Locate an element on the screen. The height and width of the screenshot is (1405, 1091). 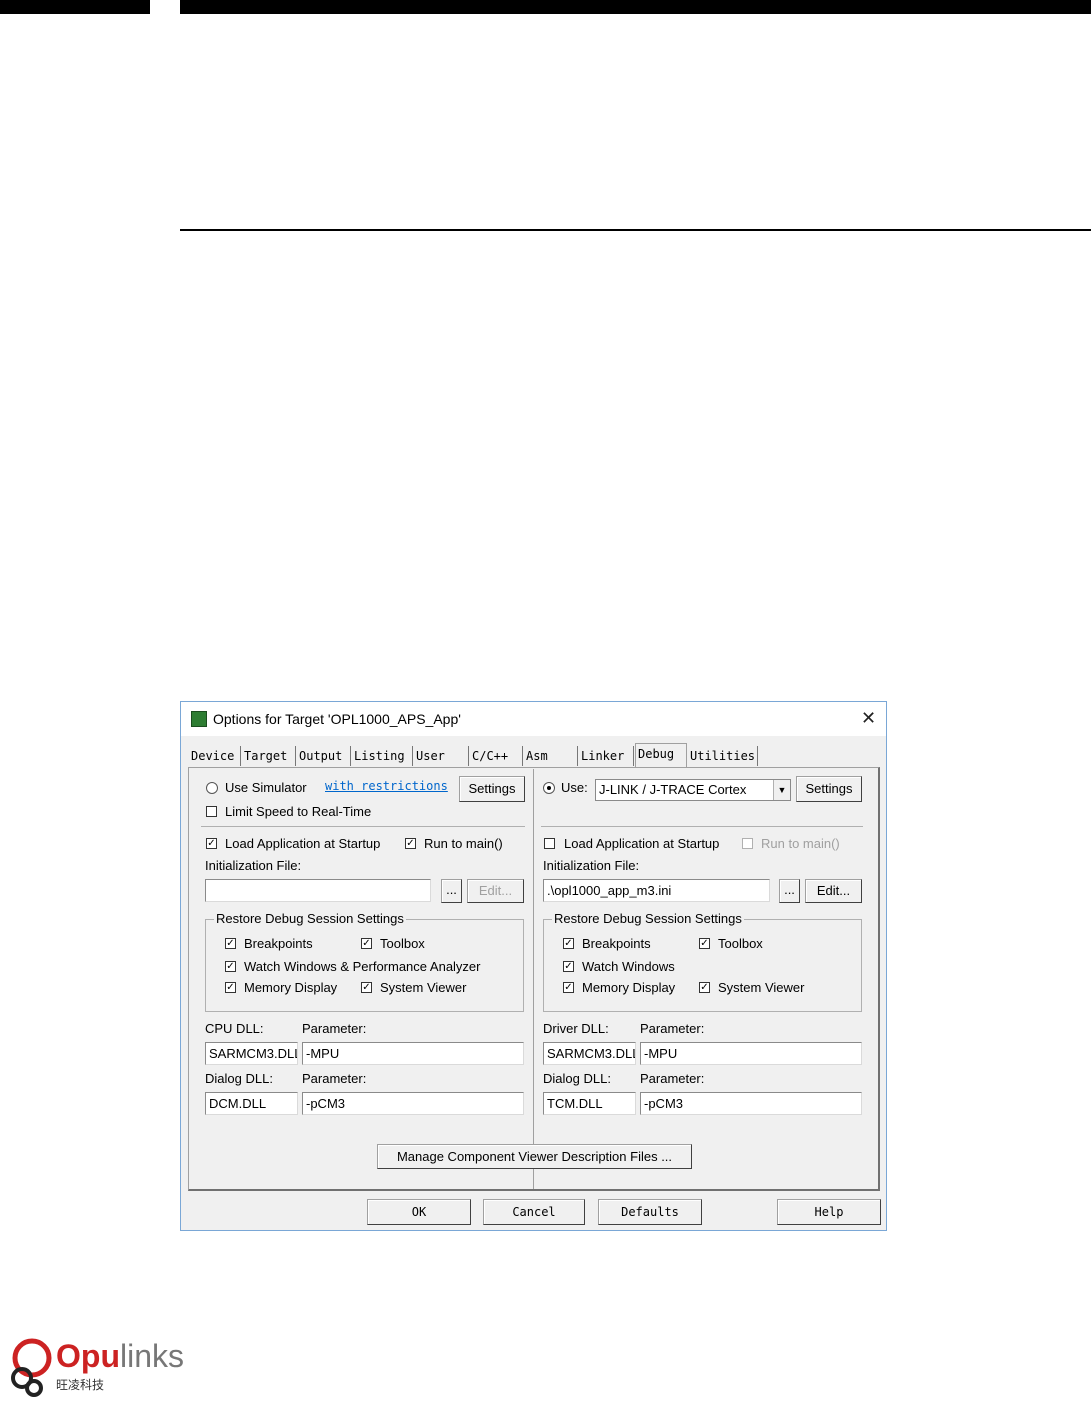
tab-user: User is located at coordinates (441, 756).